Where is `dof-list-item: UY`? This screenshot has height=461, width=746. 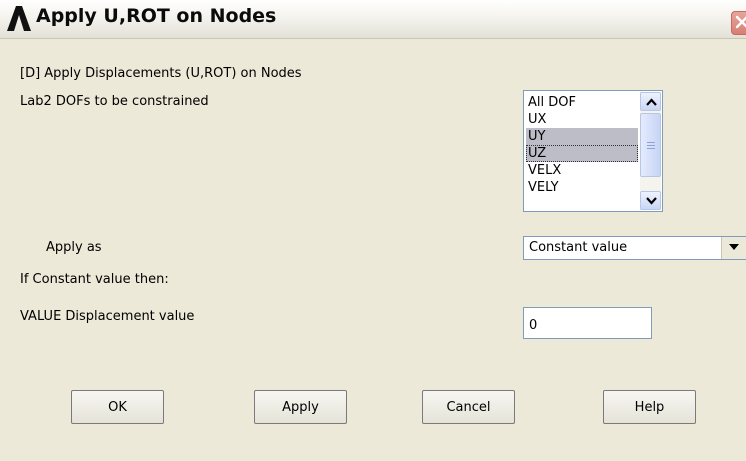 dof-list-item: UY is located at coordinates (582, 136).